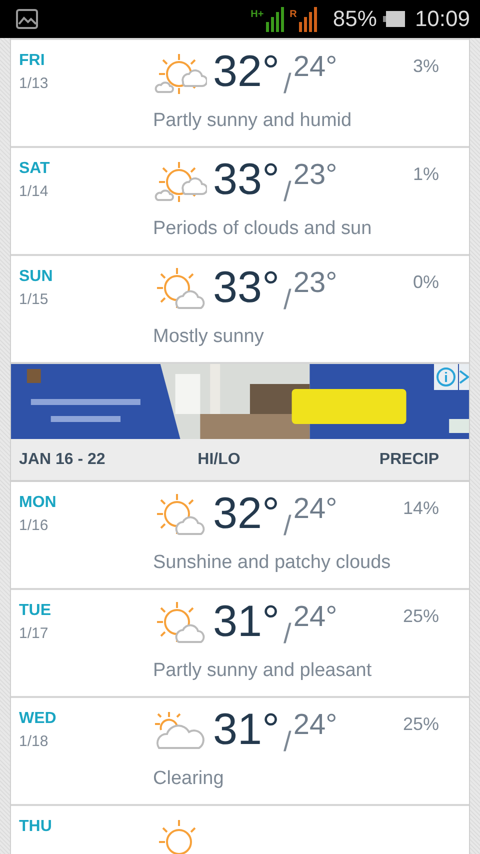  Describe the element at coordinates (426, 174) in the screenshot. I see `precip-percent: 1%` at that location.